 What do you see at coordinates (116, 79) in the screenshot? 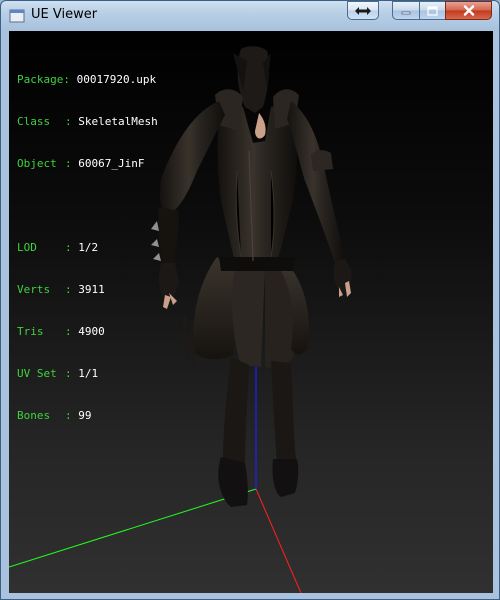
I see `info-value-package: 00017920.upk` at bounding box center [116, 79].